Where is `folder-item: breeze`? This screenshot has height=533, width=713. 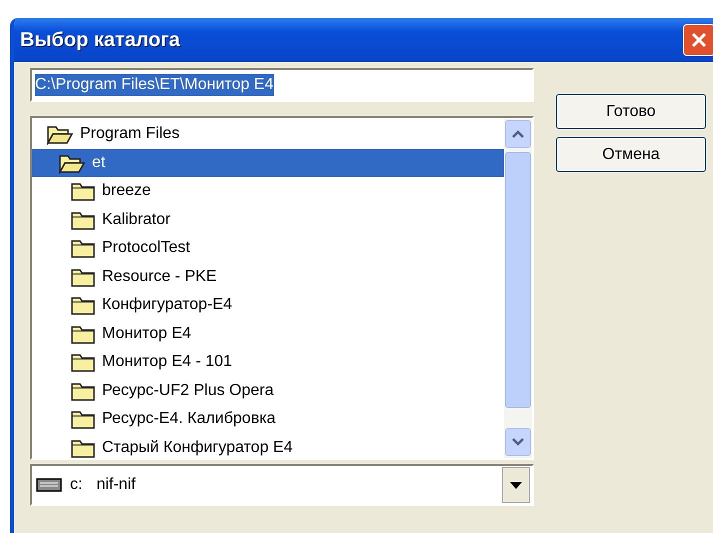
folder-item: breeze is located at coordinates (268, 191).